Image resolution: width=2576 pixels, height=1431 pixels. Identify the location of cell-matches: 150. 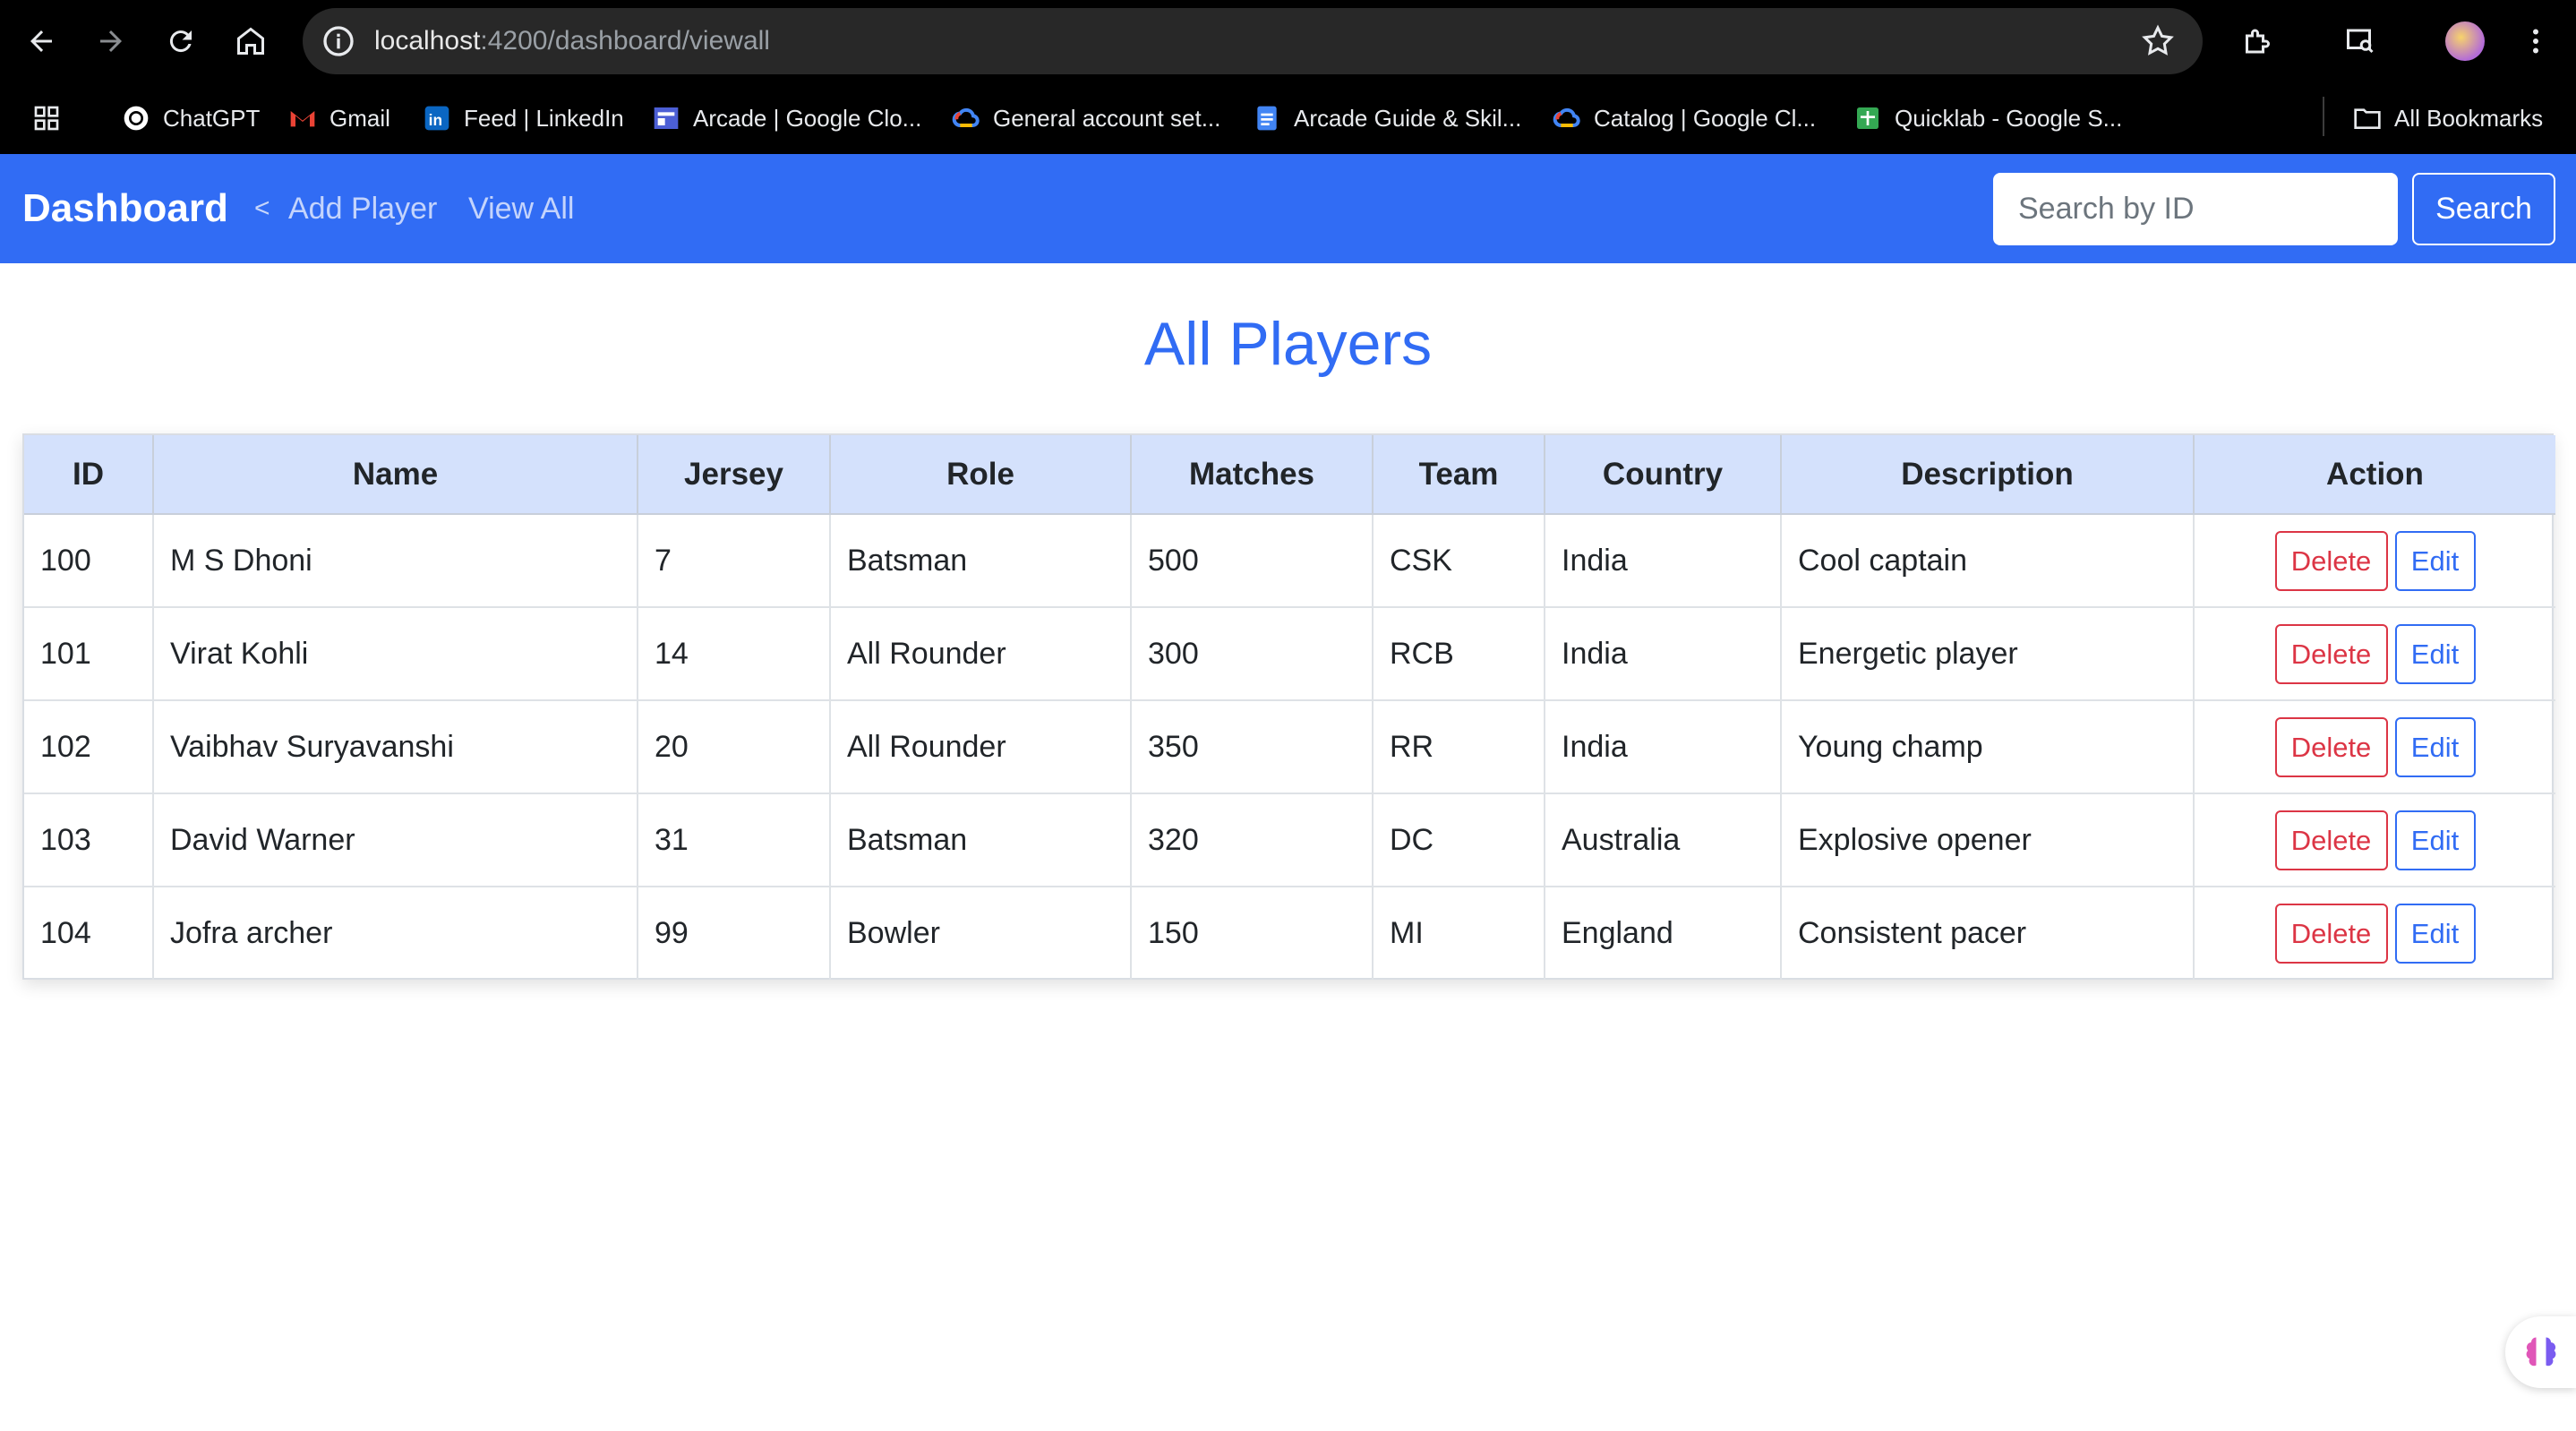
(1252, 934).